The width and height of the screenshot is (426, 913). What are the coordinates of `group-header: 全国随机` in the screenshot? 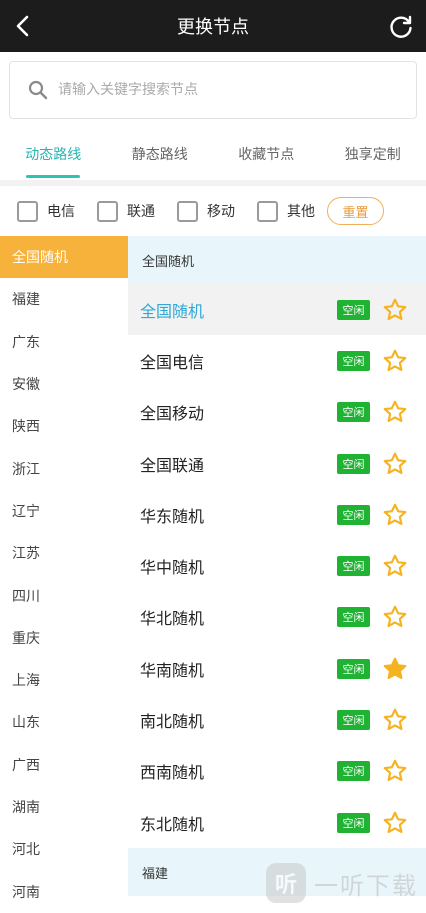 It's located at (277, 260).